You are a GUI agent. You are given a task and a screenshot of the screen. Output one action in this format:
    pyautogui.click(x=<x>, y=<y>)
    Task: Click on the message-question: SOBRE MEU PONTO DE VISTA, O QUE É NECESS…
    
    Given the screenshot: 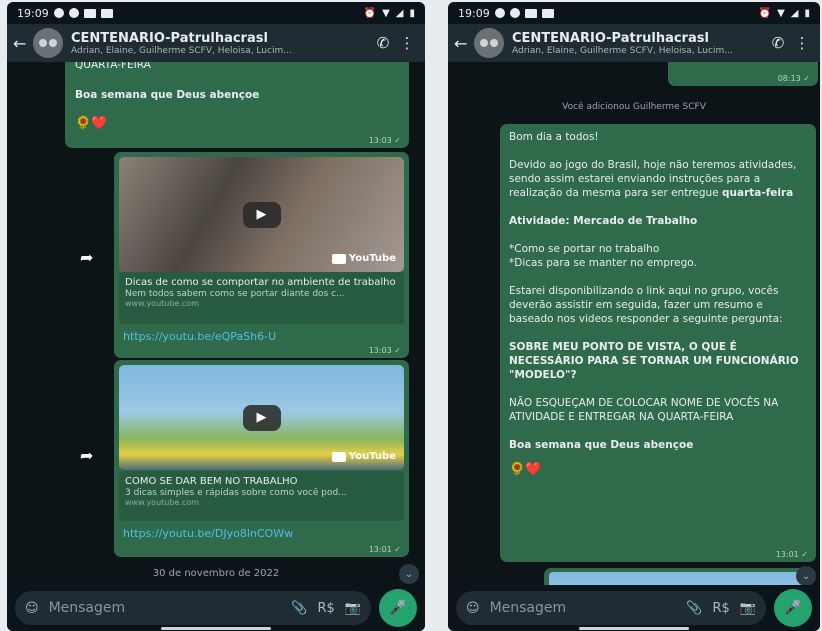 What is the action you would take?
    pyautogui.click(x=654, y=361)
    